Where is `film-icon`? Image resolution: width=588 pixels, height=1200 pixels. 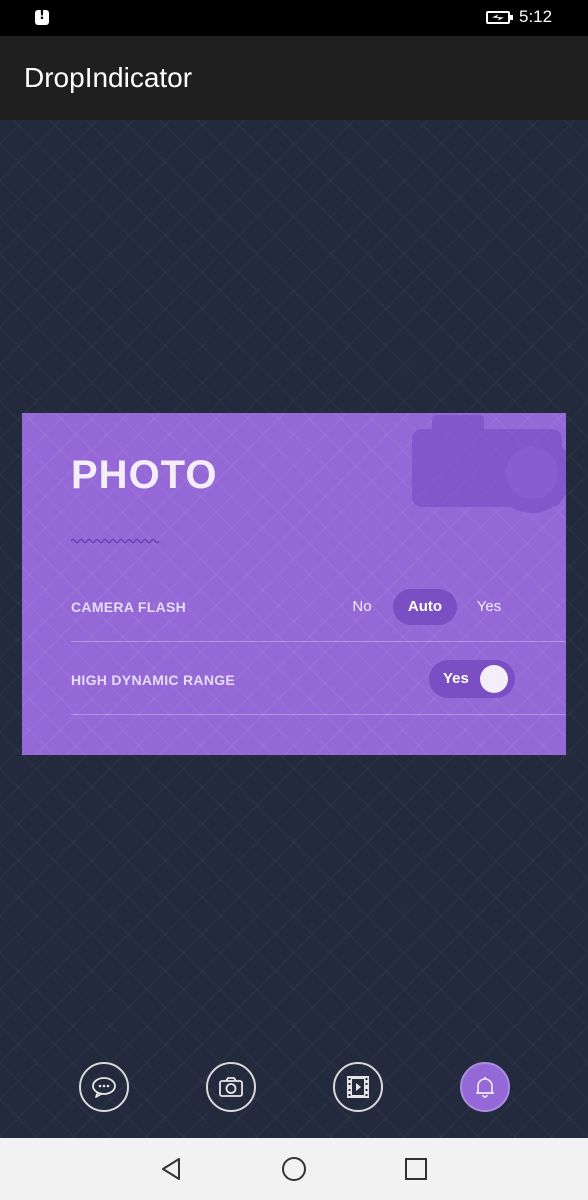 film-icon is located at coordinates (358, 1087).